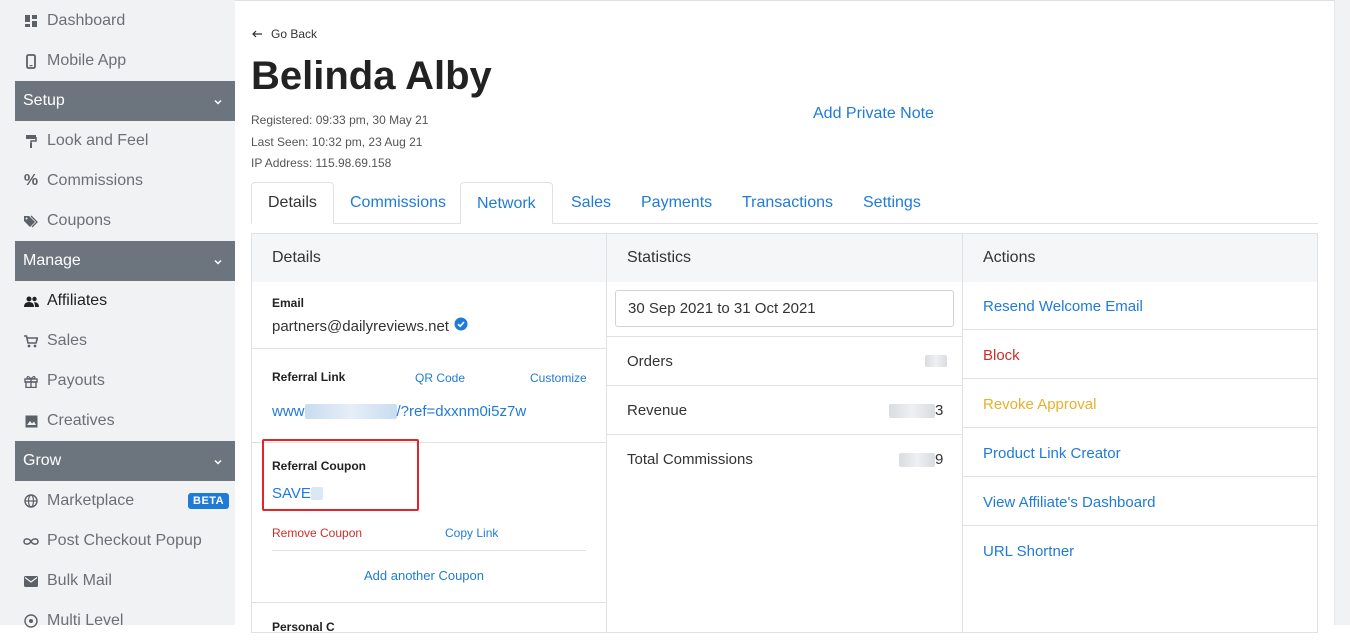 The width and height of the screenshot is (1350, 641). Describe the element at coordinates (690, 459) in the screenshot. I see `total-commissions-label: Total Commissions` at that location.